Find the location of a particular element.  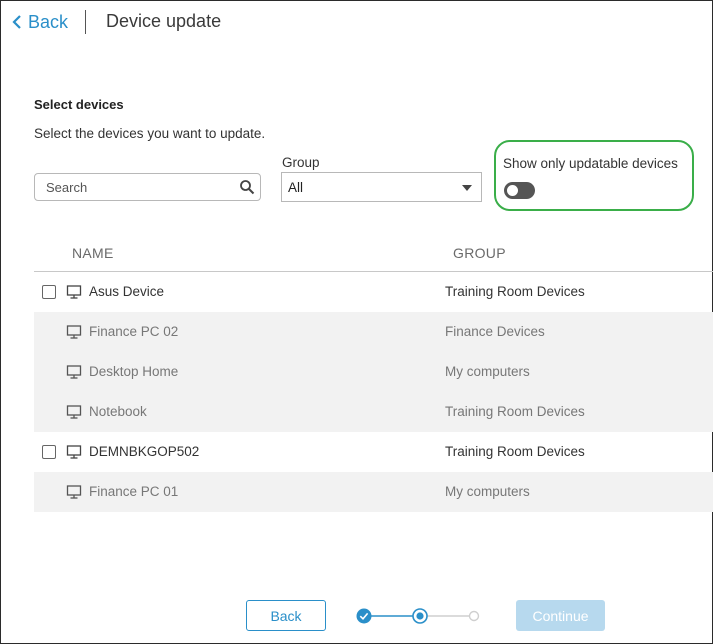

caret-down-icon is located at coordinates (467, 188).